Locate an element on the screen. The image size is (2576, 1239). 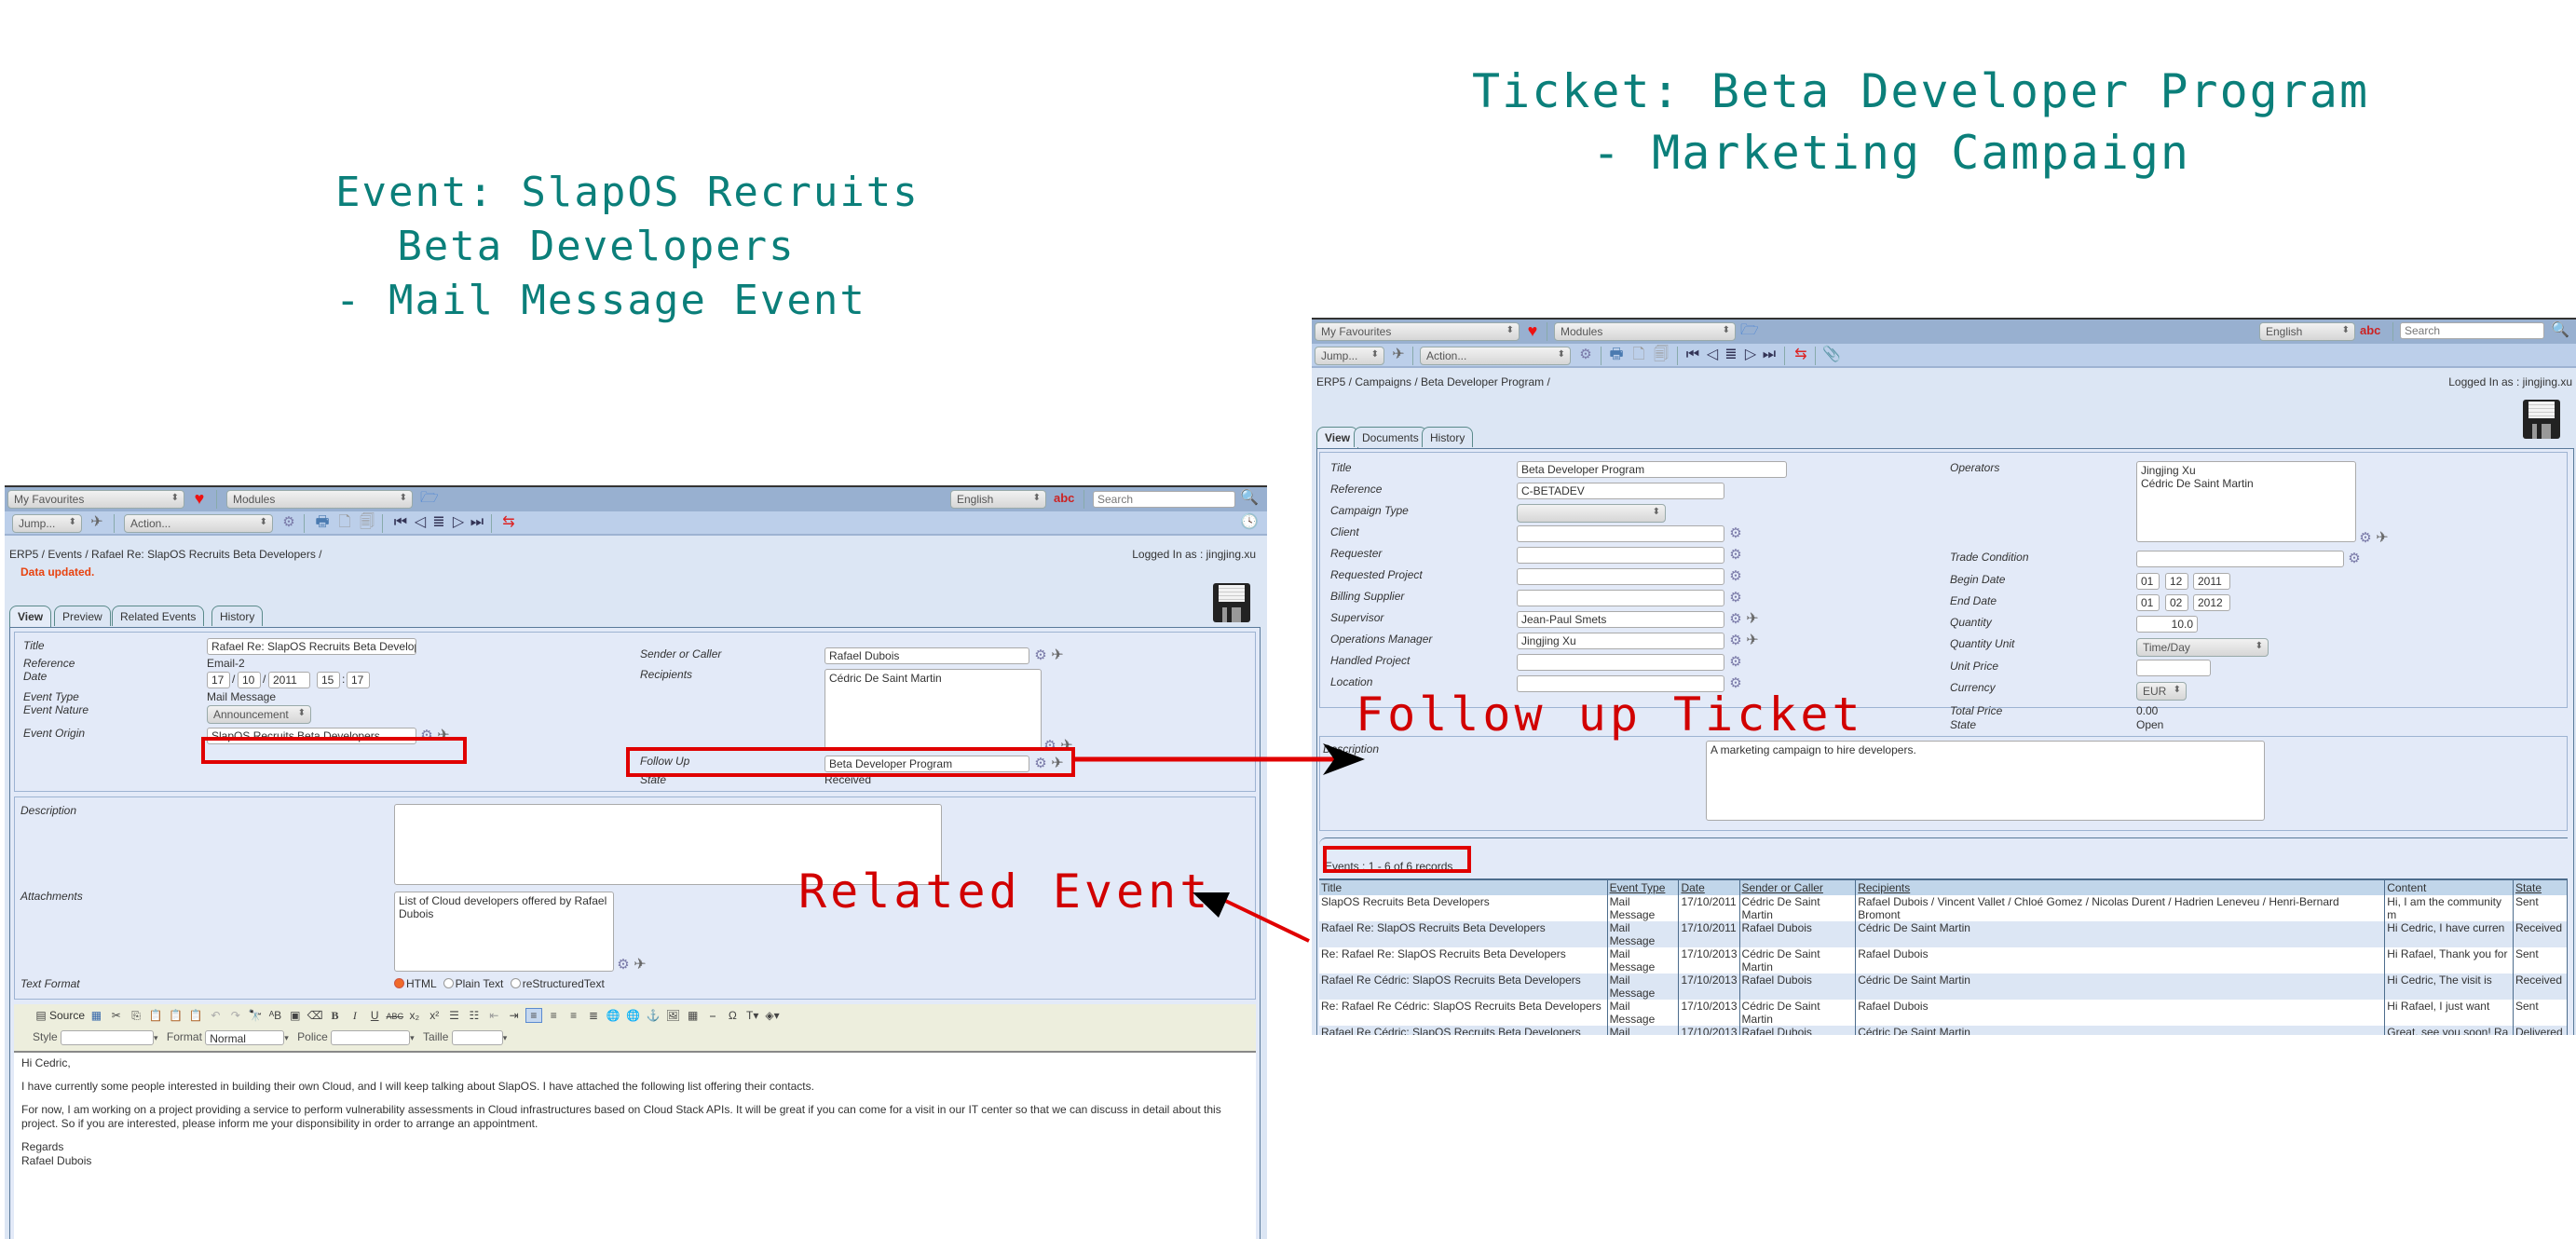
related-event-arrowhead is located at coordinates (1212, 905).